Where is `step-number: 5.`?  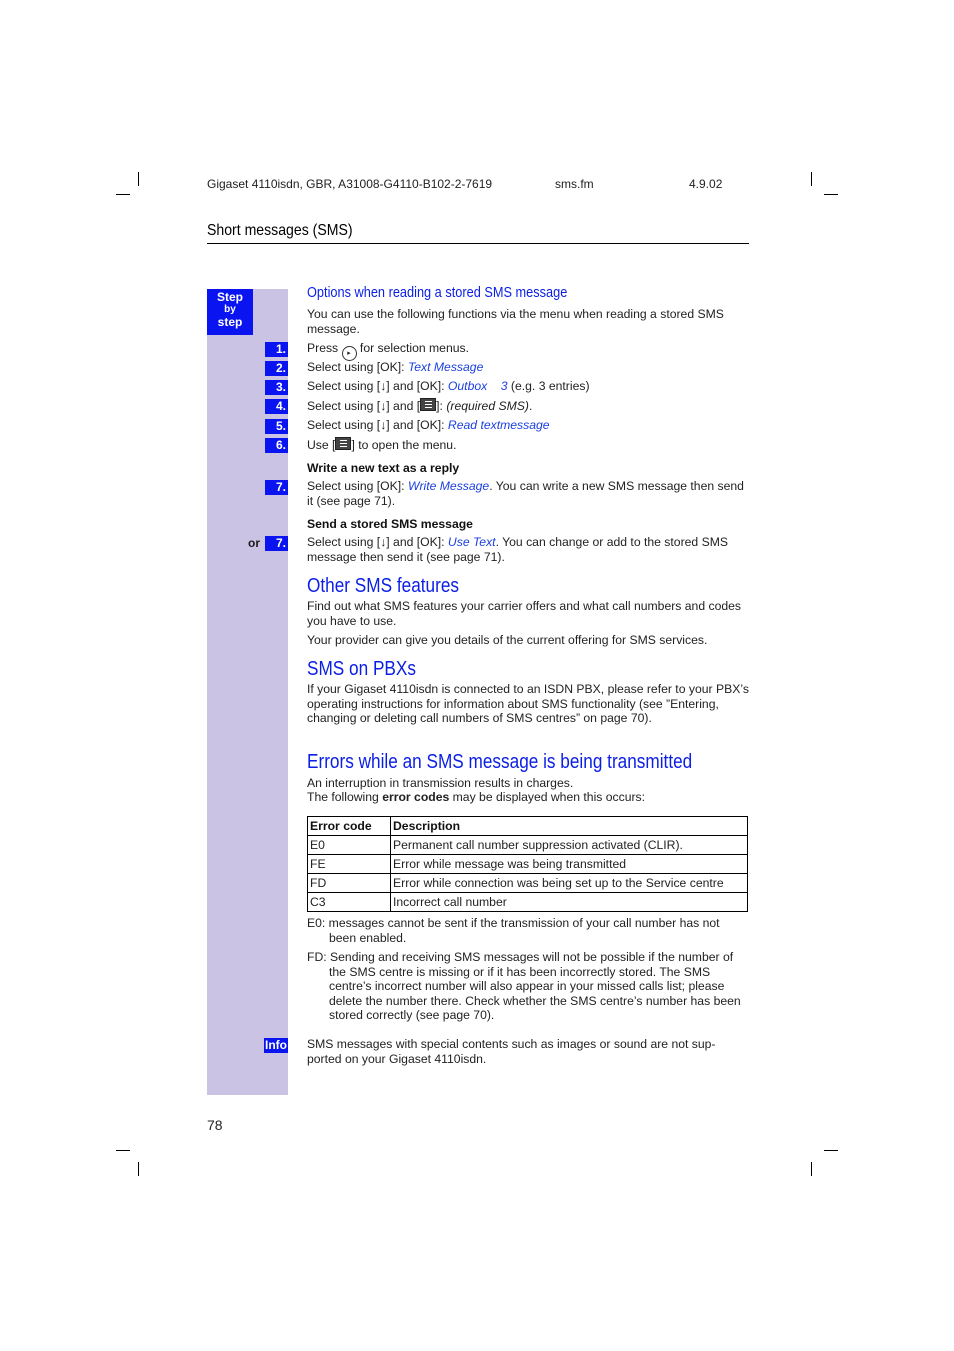 step-number: 5. is located at coordinates (276, 426).